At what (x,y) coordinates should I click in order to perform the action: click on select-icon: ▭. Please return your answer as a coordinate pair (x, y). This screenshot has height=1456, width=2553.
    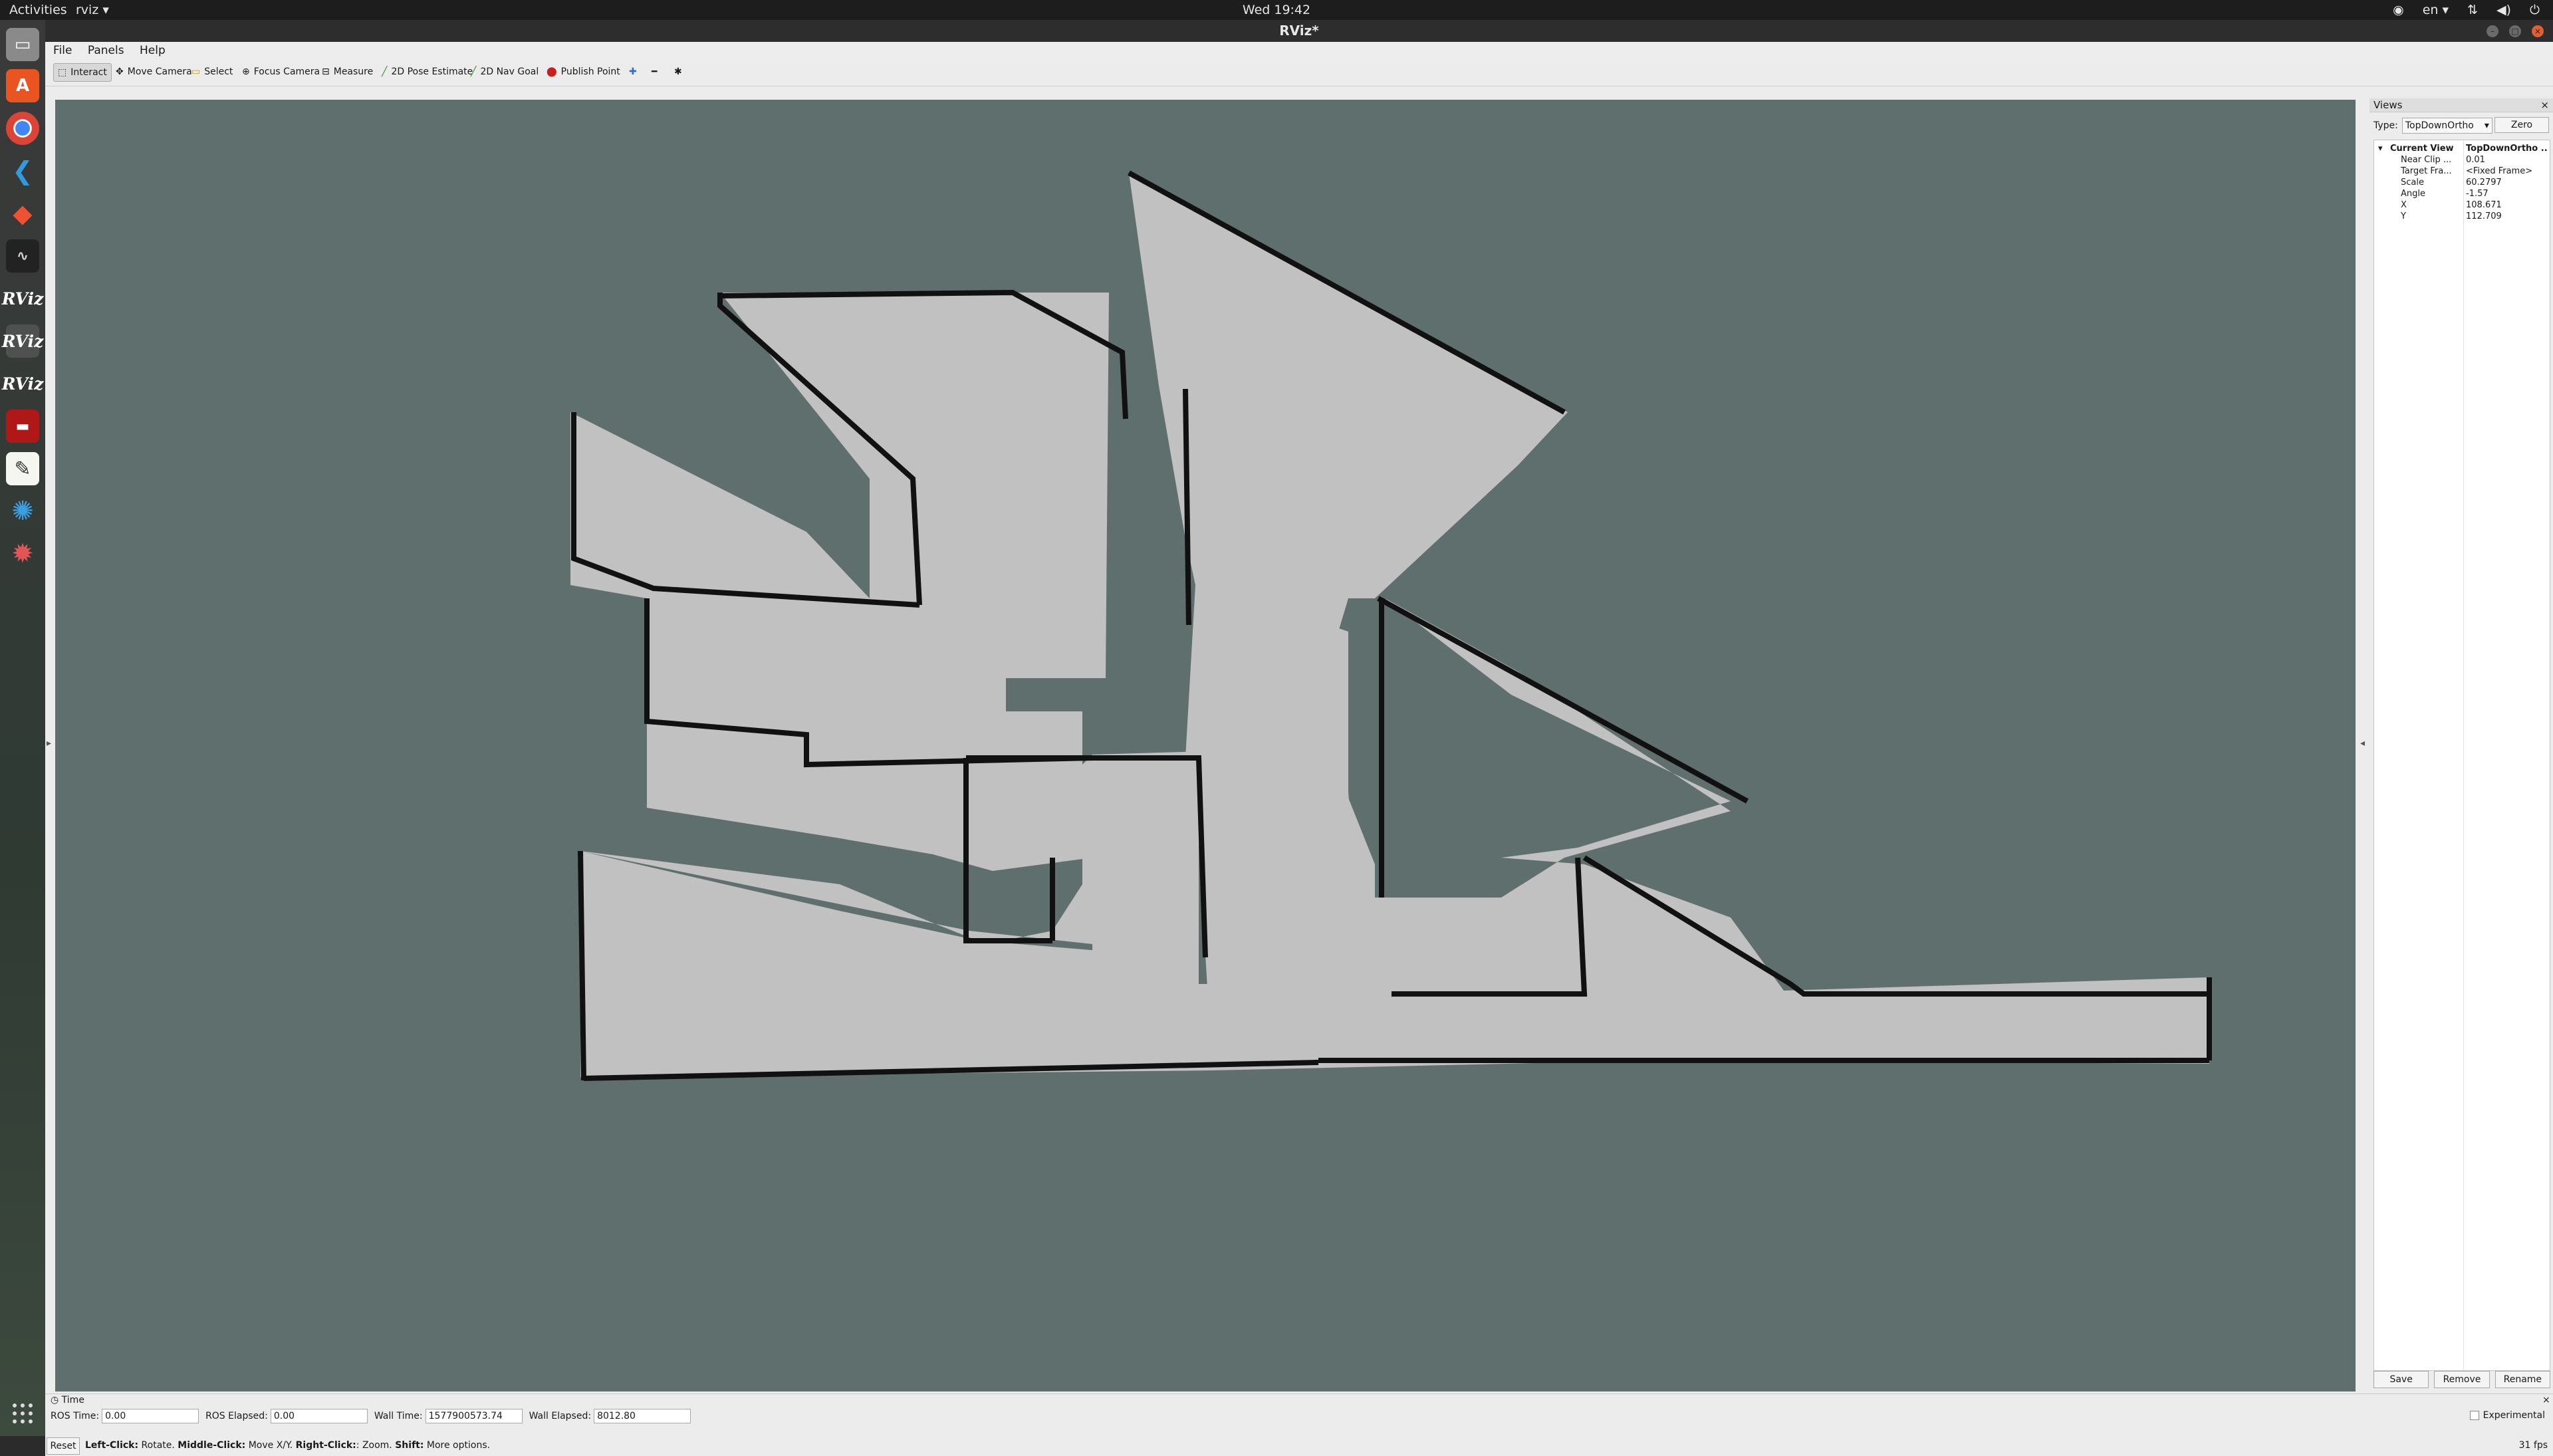
    Looking at the image, I should click on (196, 71).